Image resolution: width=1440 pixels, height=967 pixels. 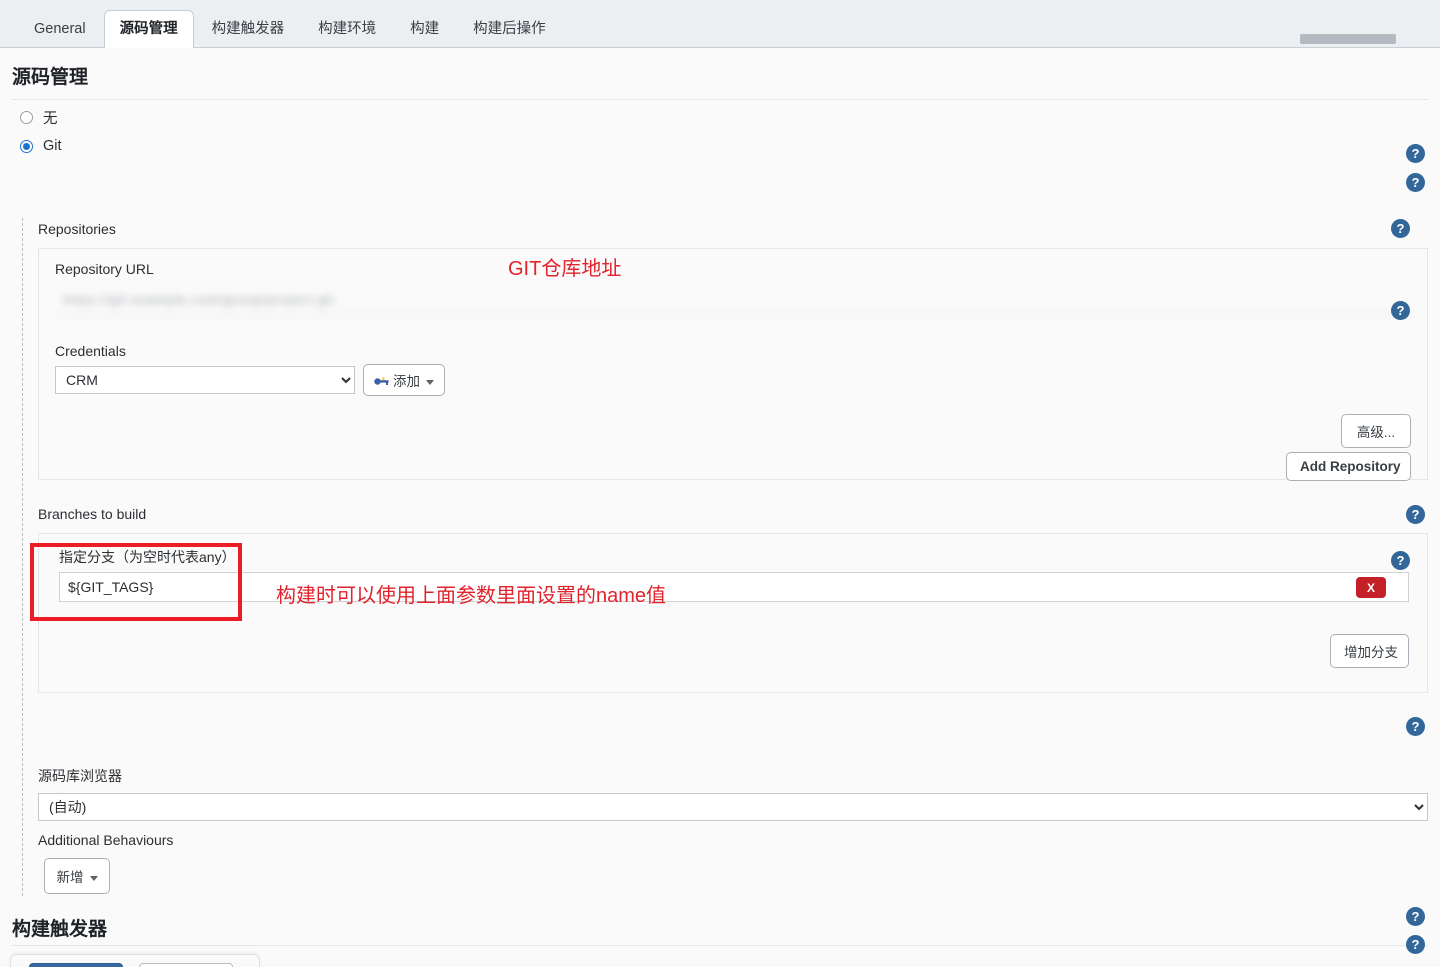 I want to click on build-triggers-heading: 构建触发器, so click(x=60, y=929).